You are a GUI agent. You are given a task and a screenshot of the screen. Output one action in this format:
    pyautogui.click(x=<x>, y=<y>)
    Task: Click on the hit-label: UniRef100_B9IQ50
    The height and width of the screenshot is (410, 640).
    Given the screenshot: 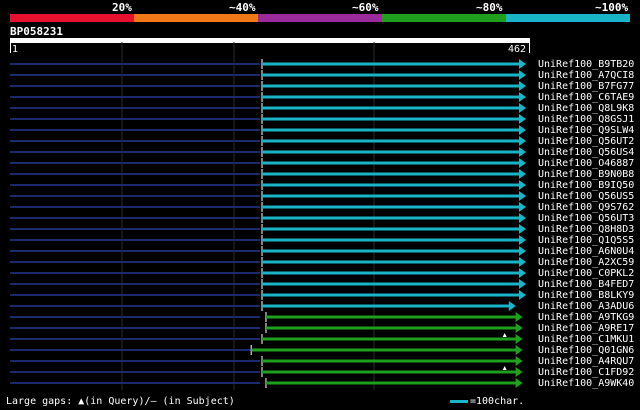 What is the action you would take?
    pyautogui.click(x=586, y=185)
    